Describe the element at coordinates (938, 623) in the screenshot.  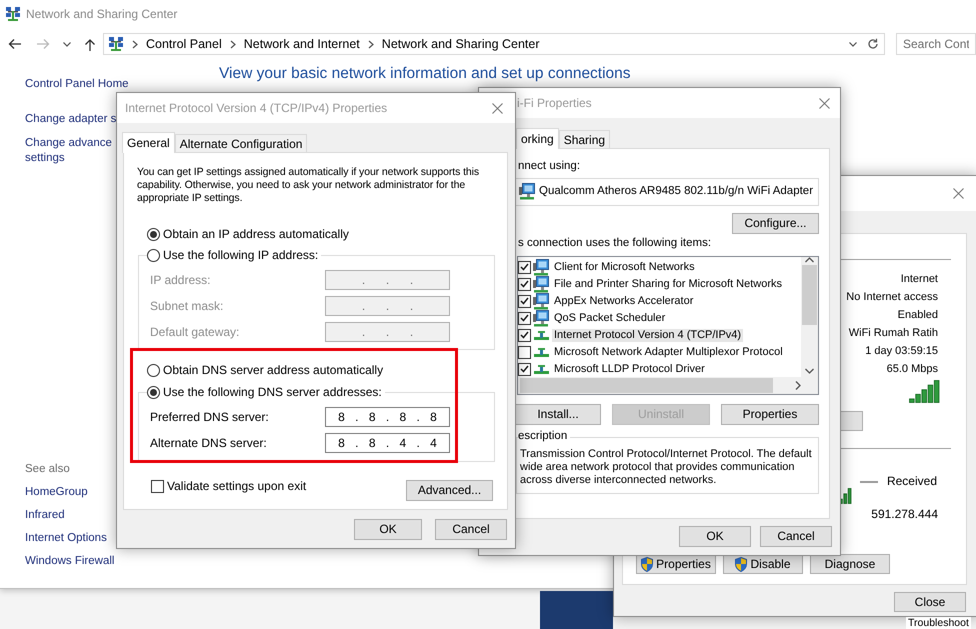
I see `background-text: Troubleshoot` at that location.